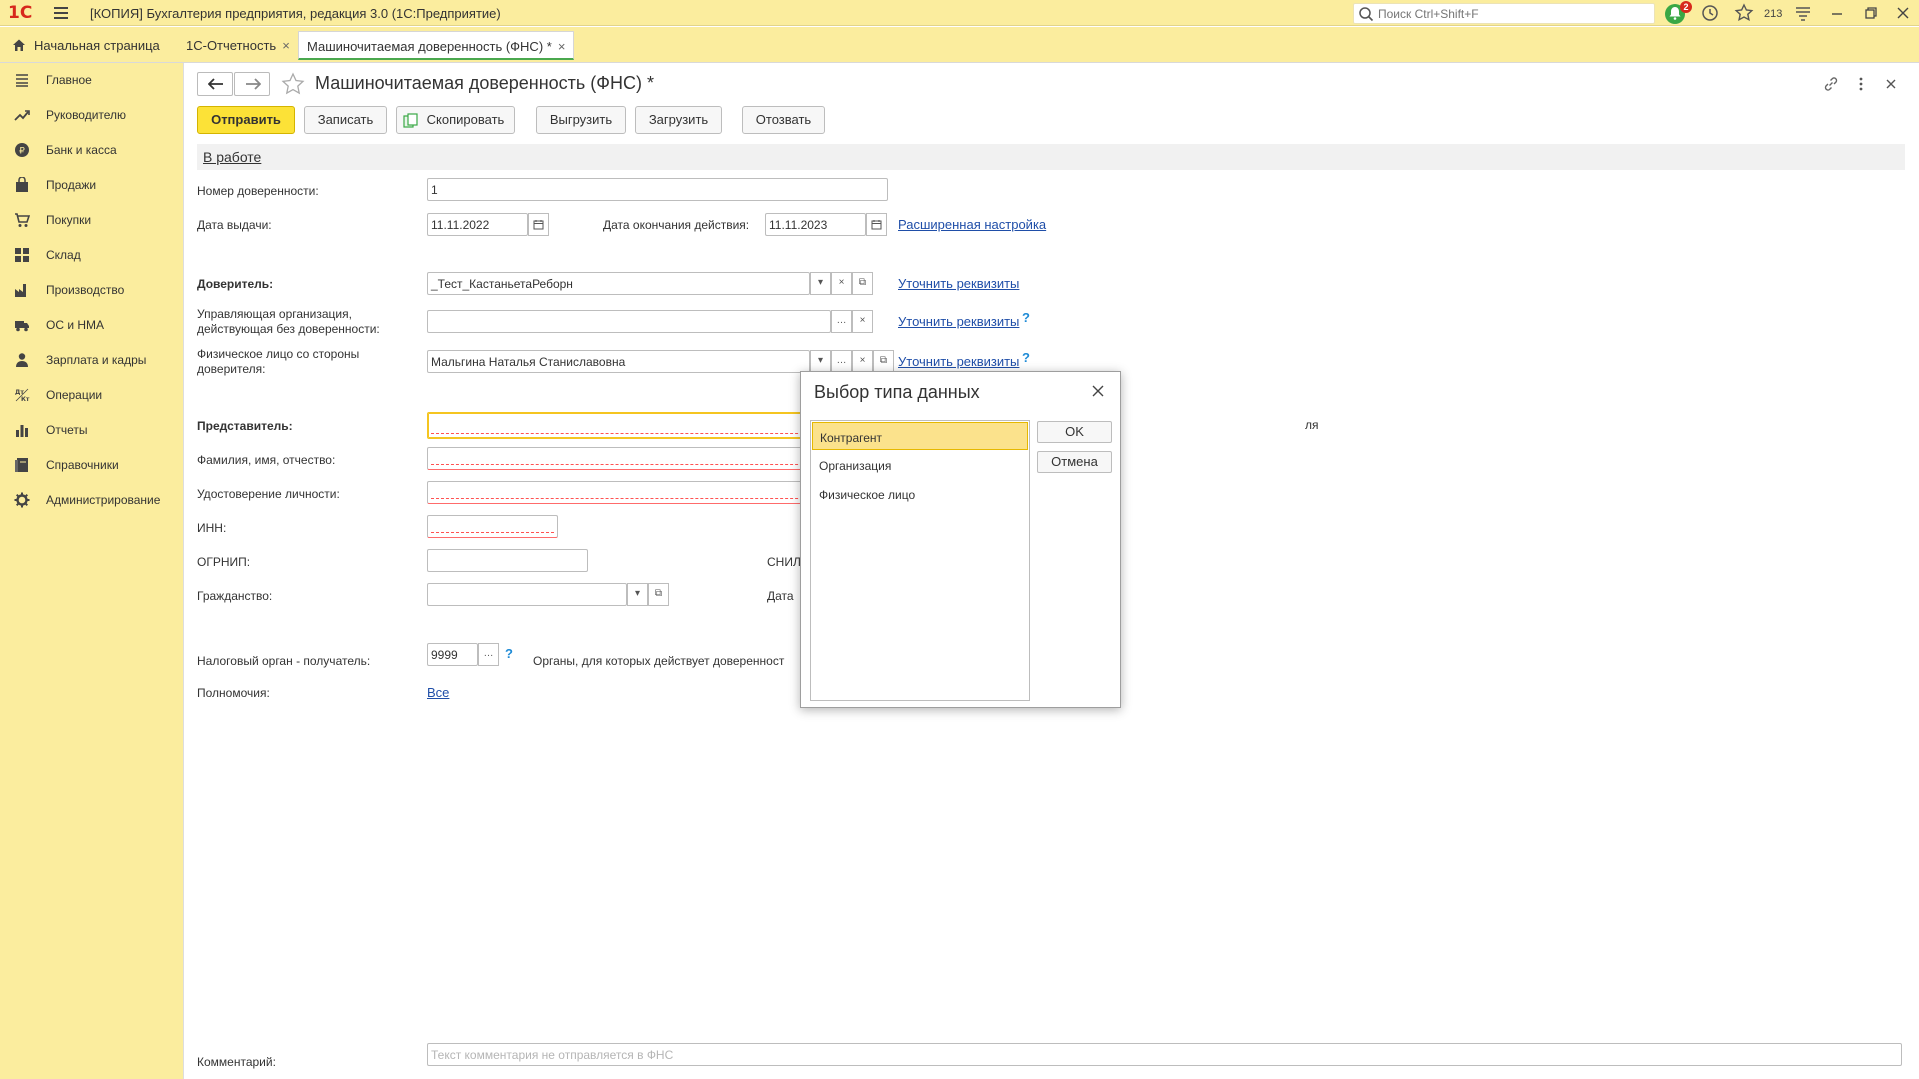 This screenshot has width=1919, height=1079. I want to click on global-search, so click(1504, 13).